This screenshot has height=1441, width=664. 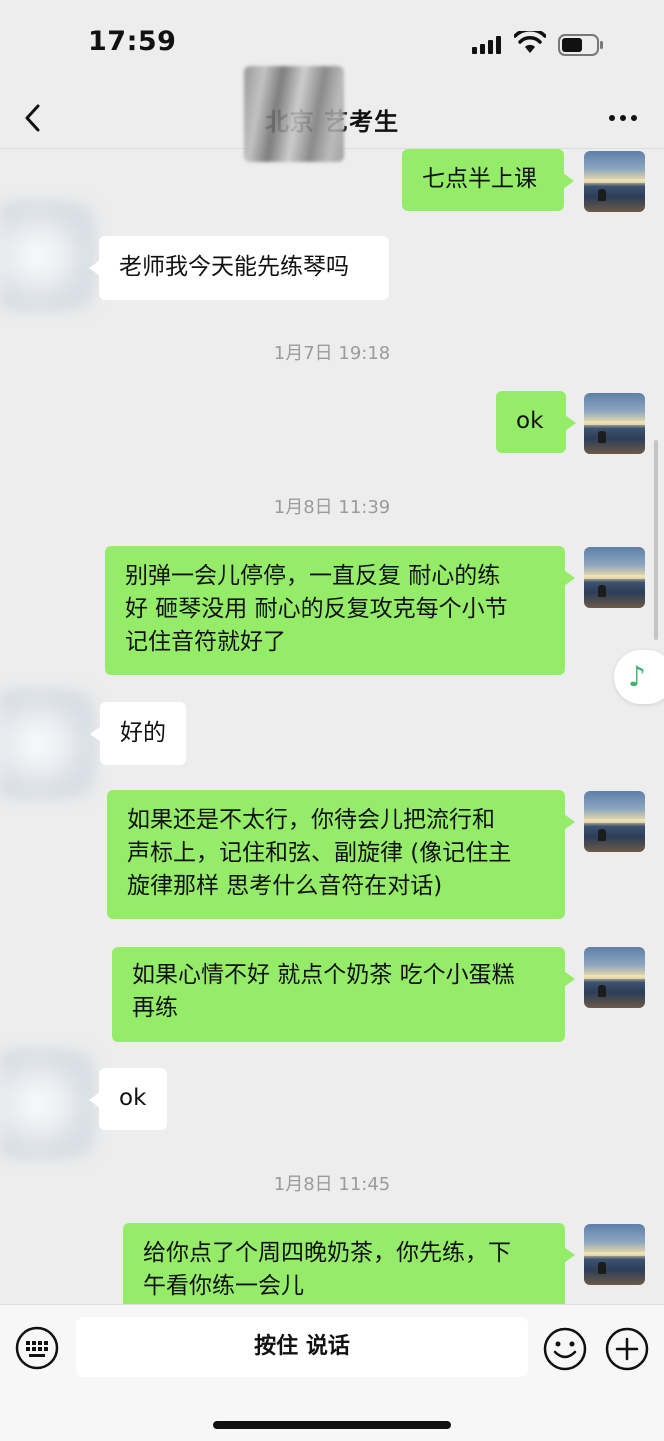 What do you see at coordinates (332, 1425) in the screenshot?
I see `home-indicator` at bounding box center [332, 1425].